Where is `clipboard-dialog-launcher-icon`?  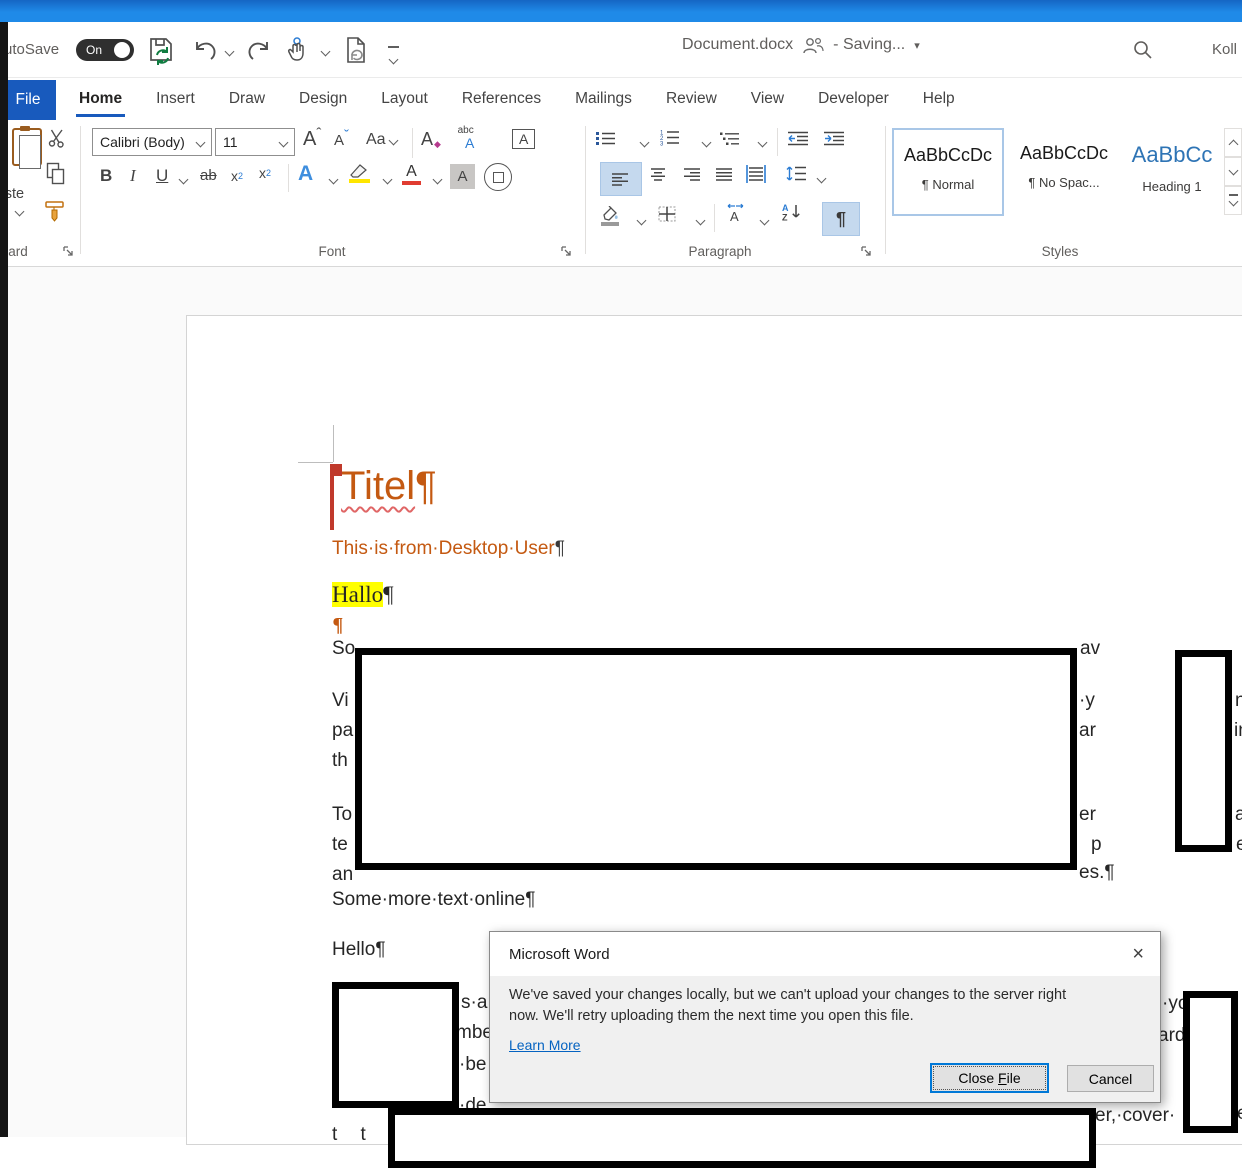
clipboard-dialog-launcher-icon is located at coordinates (68, 251).